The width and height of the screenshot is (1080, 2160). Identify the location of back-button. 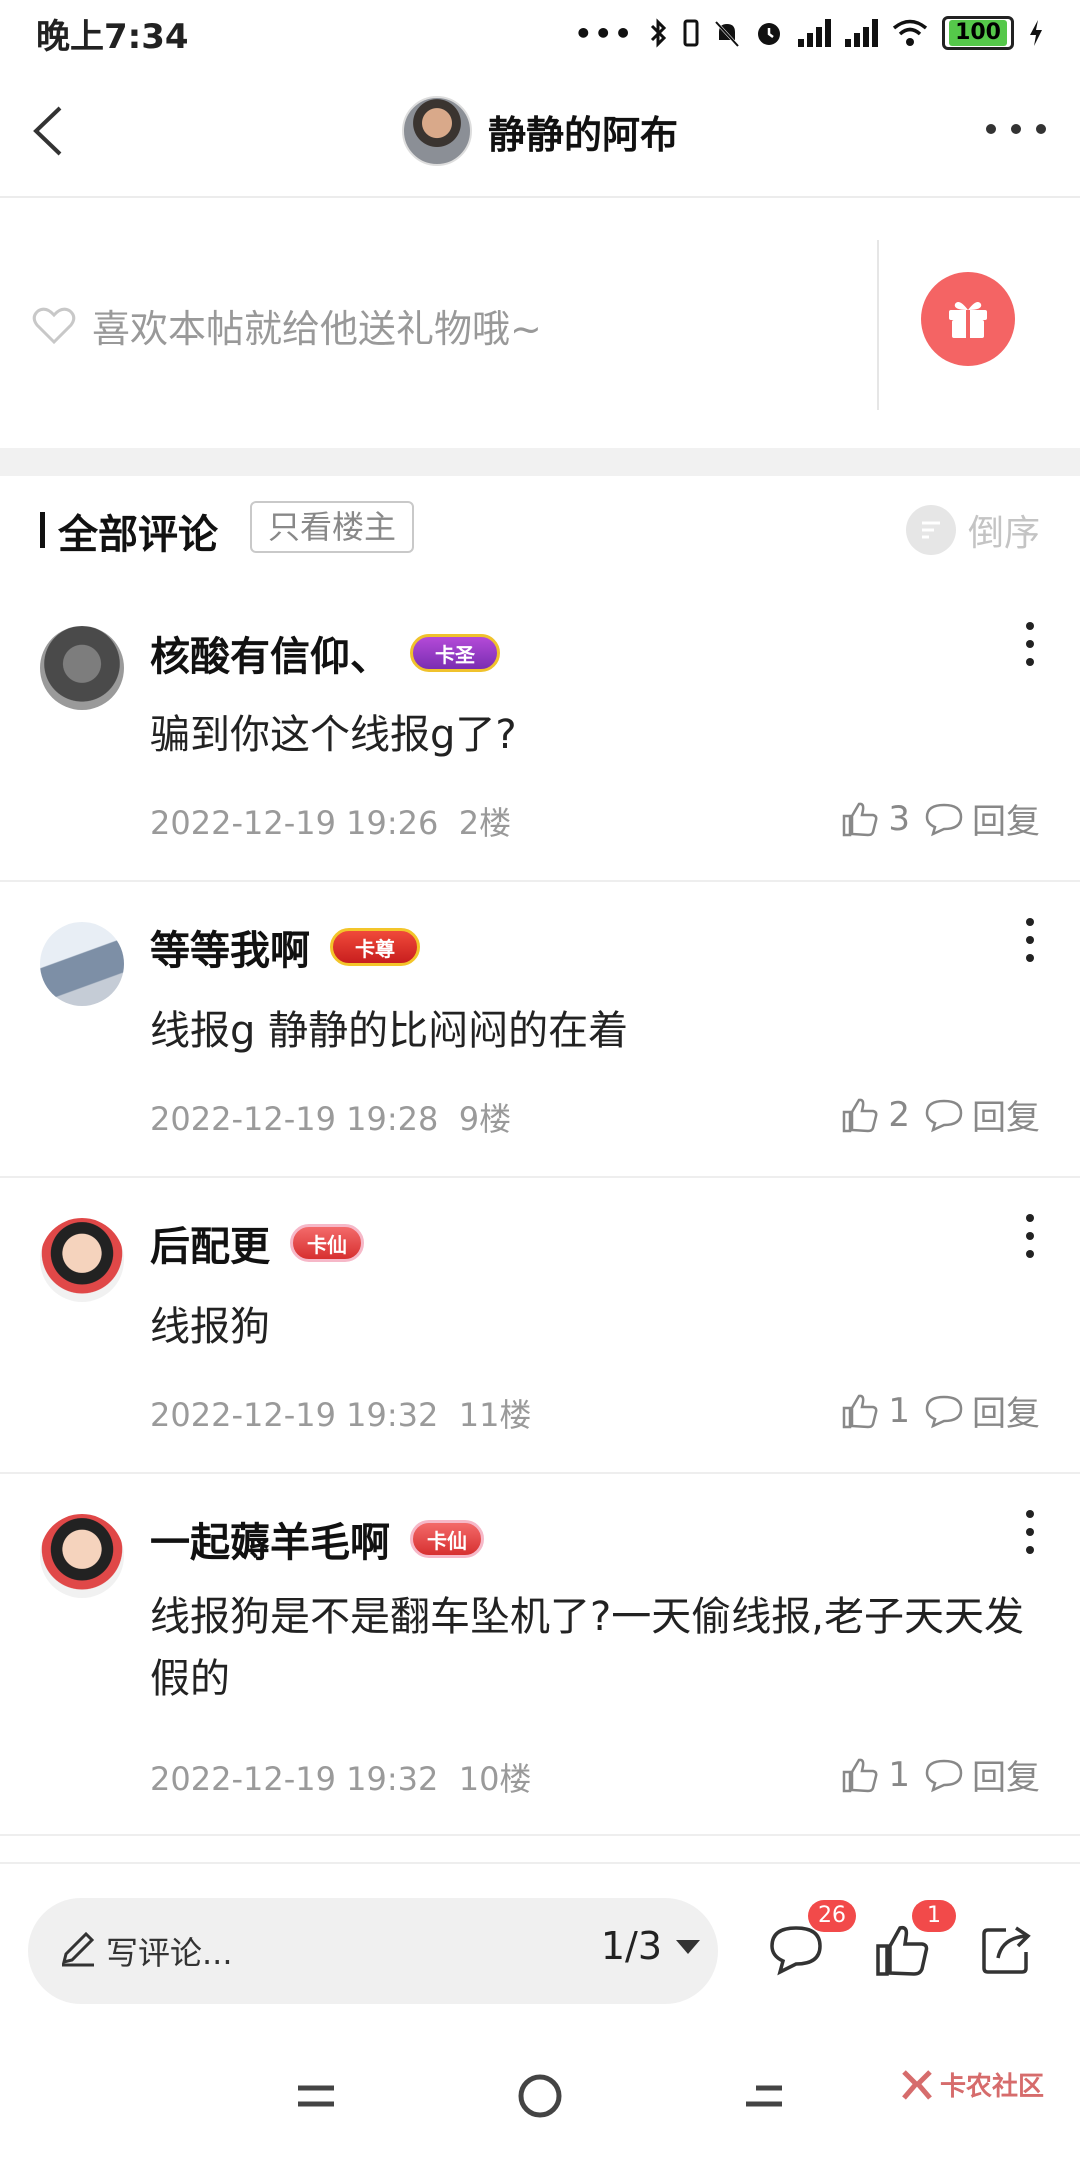
(57, 131).